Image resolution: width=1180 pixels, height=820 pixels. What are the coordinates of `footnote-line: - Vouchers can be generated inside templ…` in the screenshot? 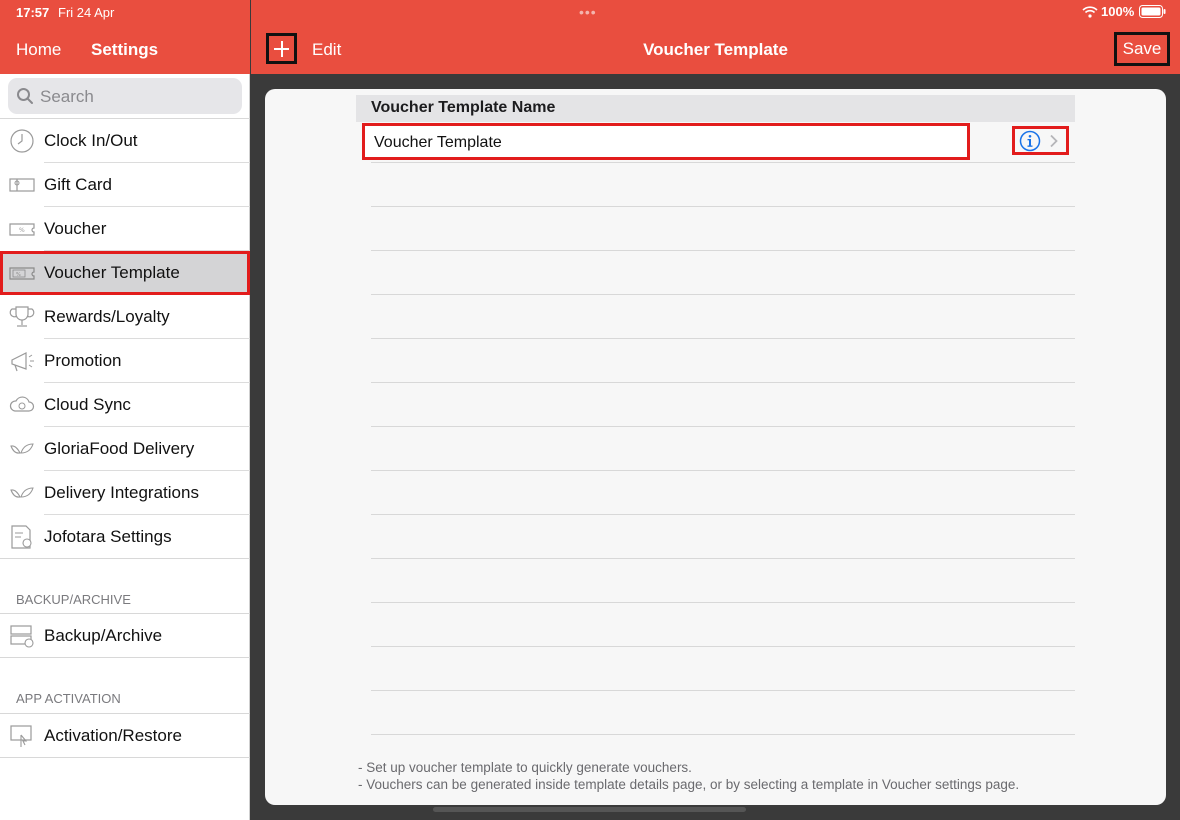 It's located at (689, 784).